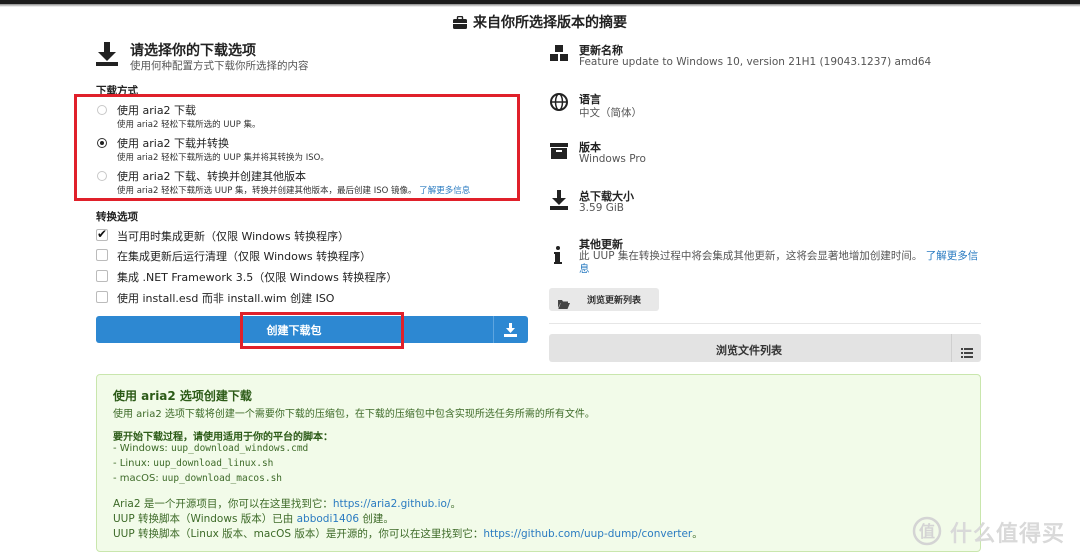  What do you see at coordinates (223, 158) in the screenshot?
I see `option-aria2-convert-desc: 使用 aria2 轻松下载所选的 UUP 集并将其转换为 ISO。` at bounding box center [223, 158].